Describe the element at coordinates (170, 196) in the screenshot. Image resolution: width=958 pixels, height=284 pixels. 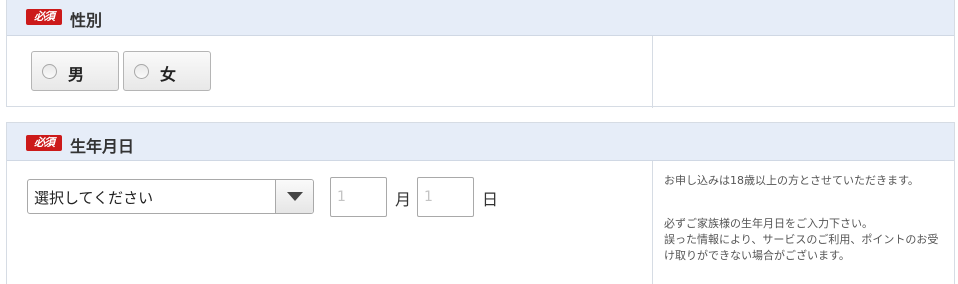
I see `birth-year-select: 選択してください` at that location.